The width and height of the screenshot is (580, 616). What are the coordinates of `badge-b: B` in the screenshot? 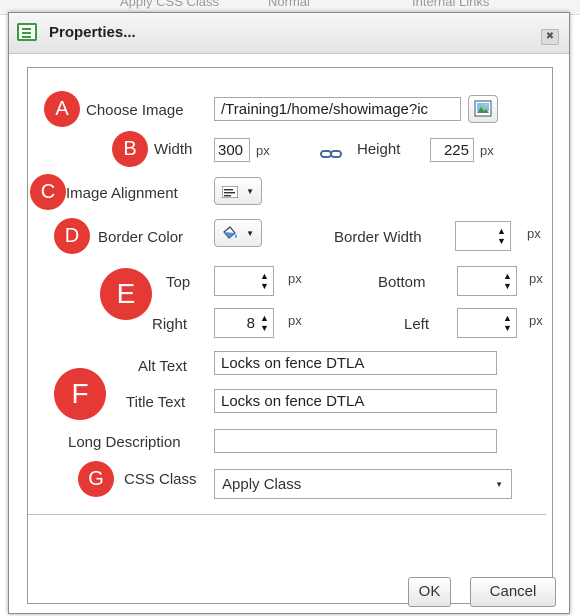 It's located at (130, 149).